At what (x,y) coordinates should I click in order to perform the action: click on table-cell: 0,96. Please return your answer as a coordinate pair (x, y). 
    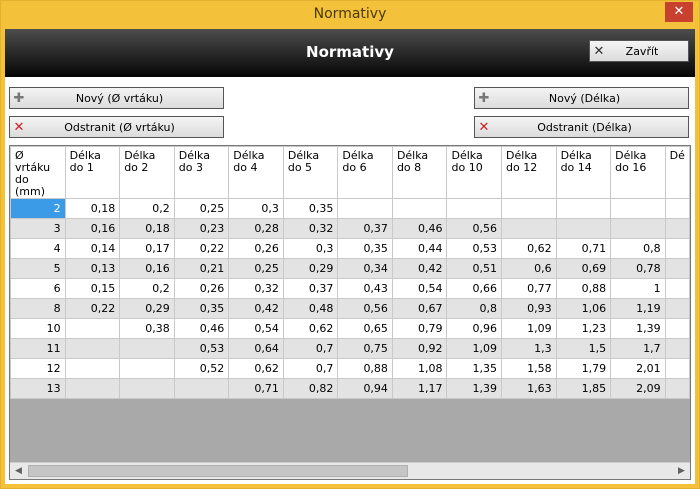
    Looking at the image, I should click on (474, 328).